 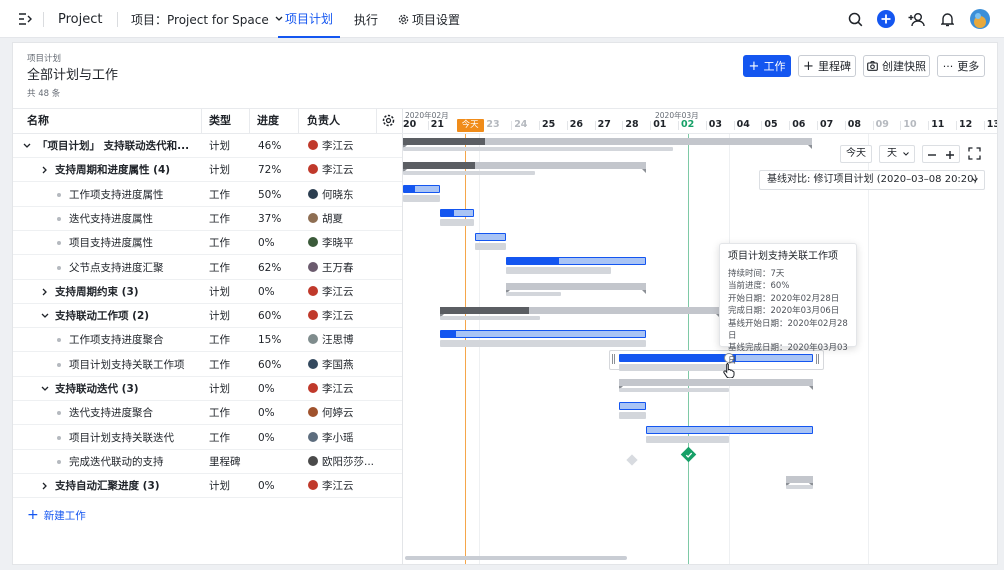 What do you see at coordinates (128, 268) in the screenshot?
I see `task-name: 父节点支持进度汇聚` at bounding box center [128, 268].